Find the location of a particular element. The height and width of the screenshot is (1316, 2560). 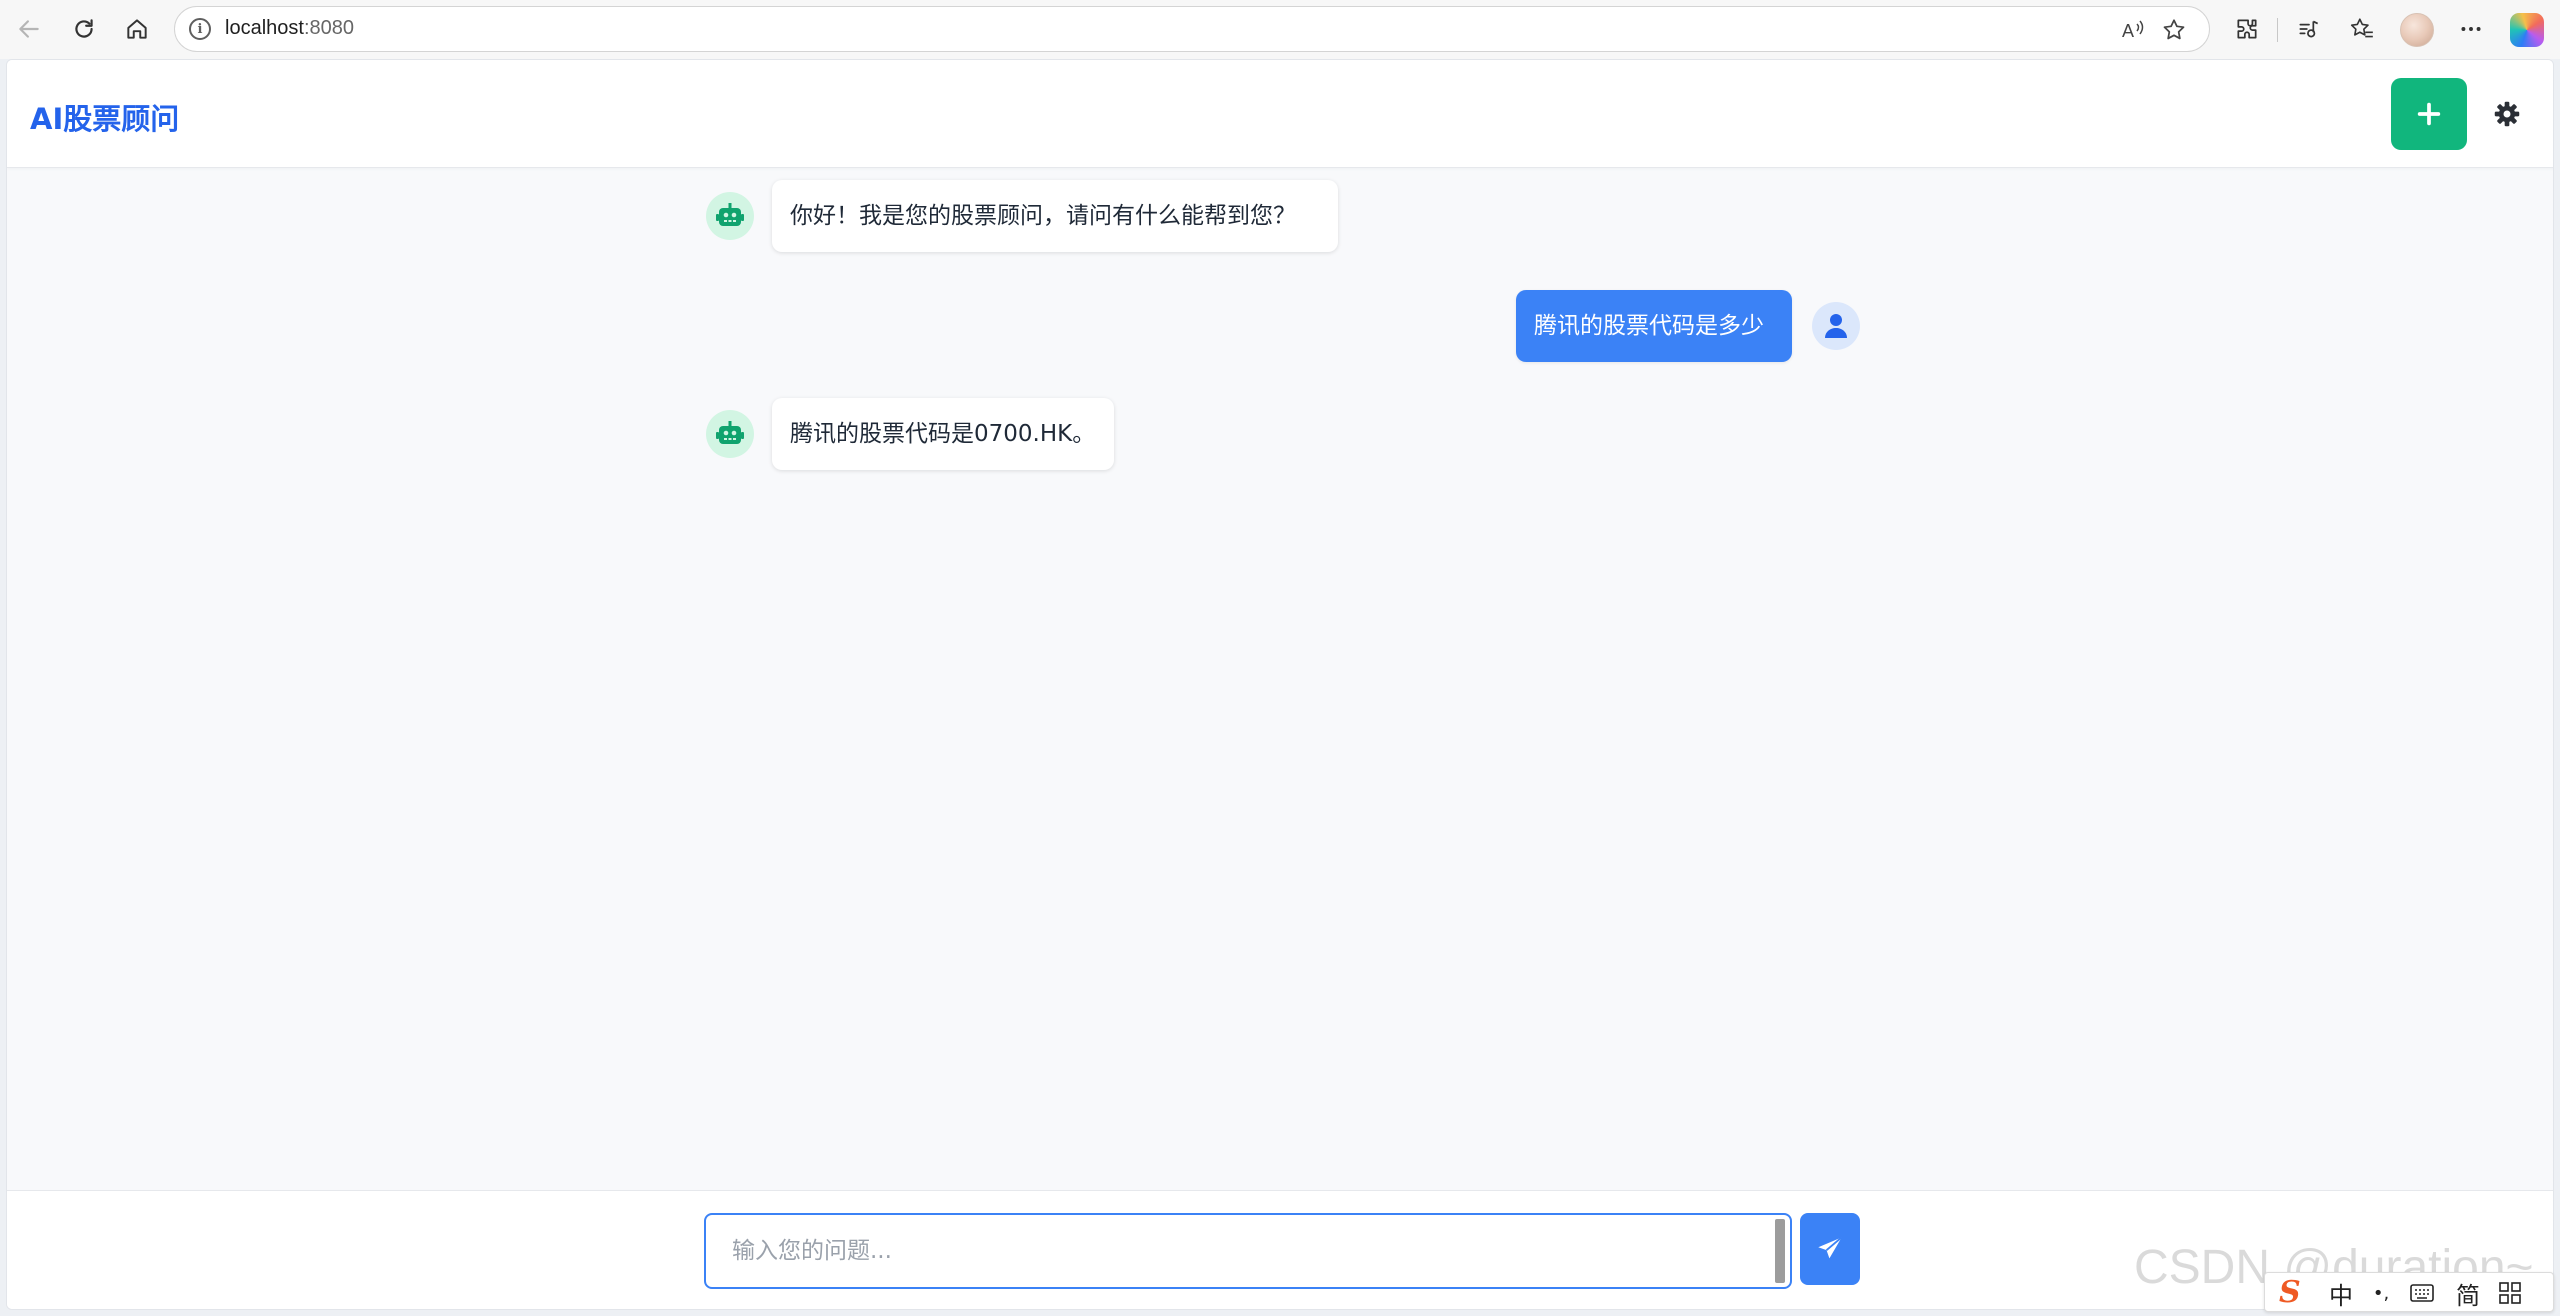

new-chat-button is located at coordinates (2429, 114).